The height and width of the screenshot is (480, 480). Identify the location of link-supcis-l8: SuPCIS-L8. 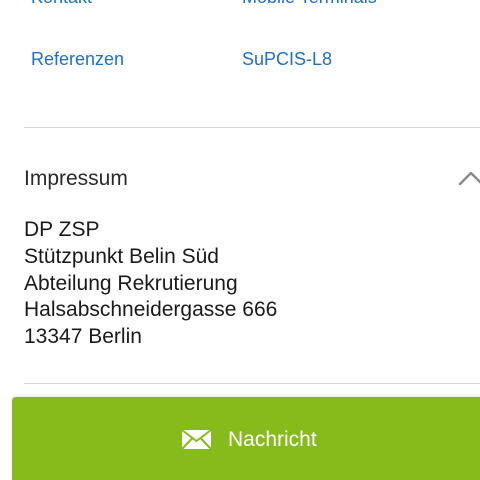
(287, 59).